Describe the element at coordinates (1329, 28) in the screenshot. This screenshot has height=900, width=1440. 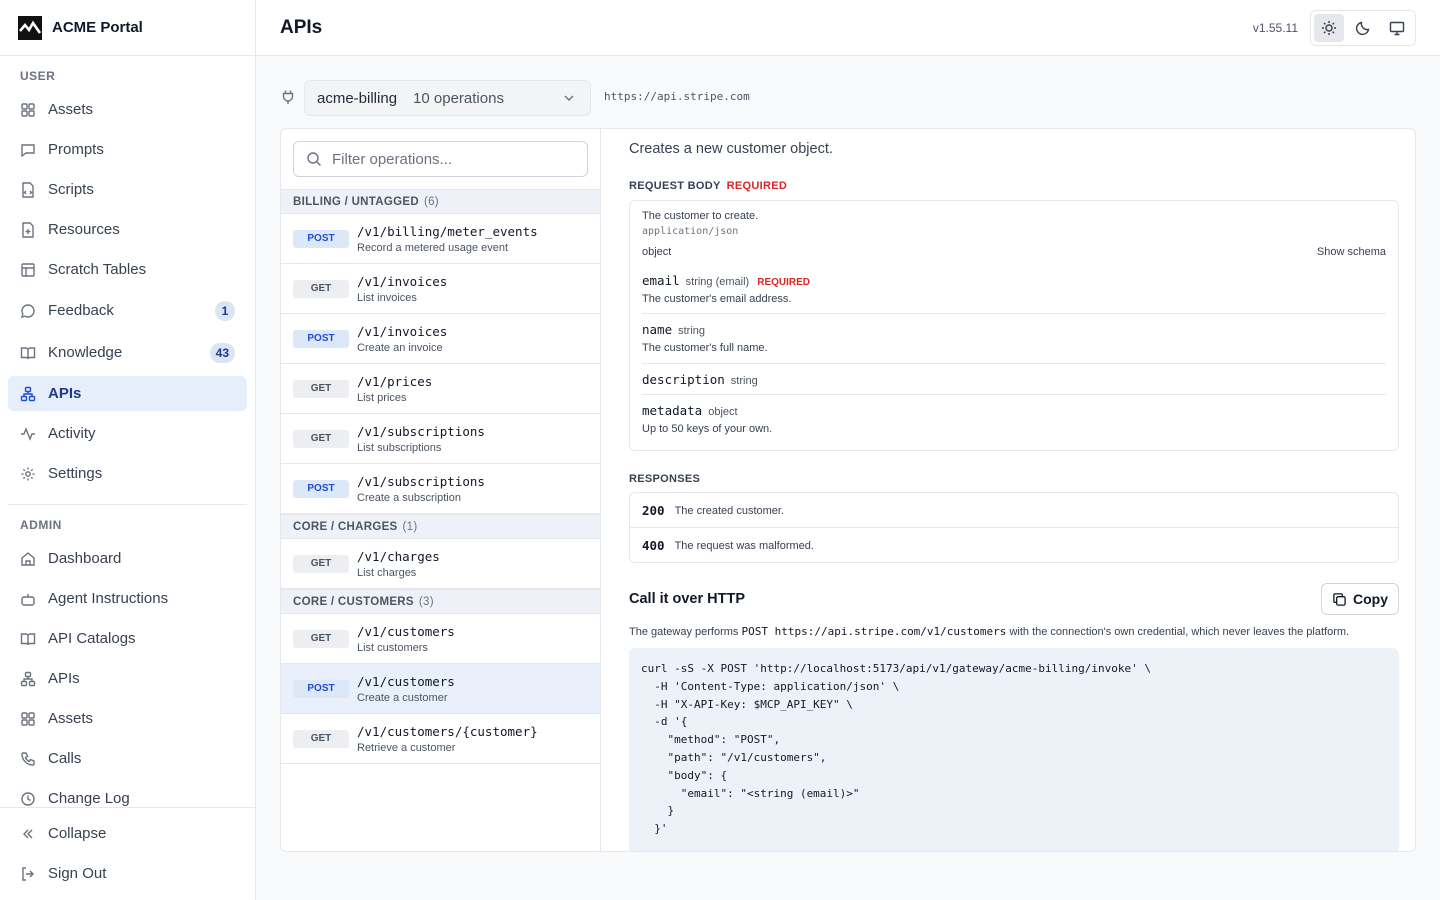
I see `light-theme-button` at that location.